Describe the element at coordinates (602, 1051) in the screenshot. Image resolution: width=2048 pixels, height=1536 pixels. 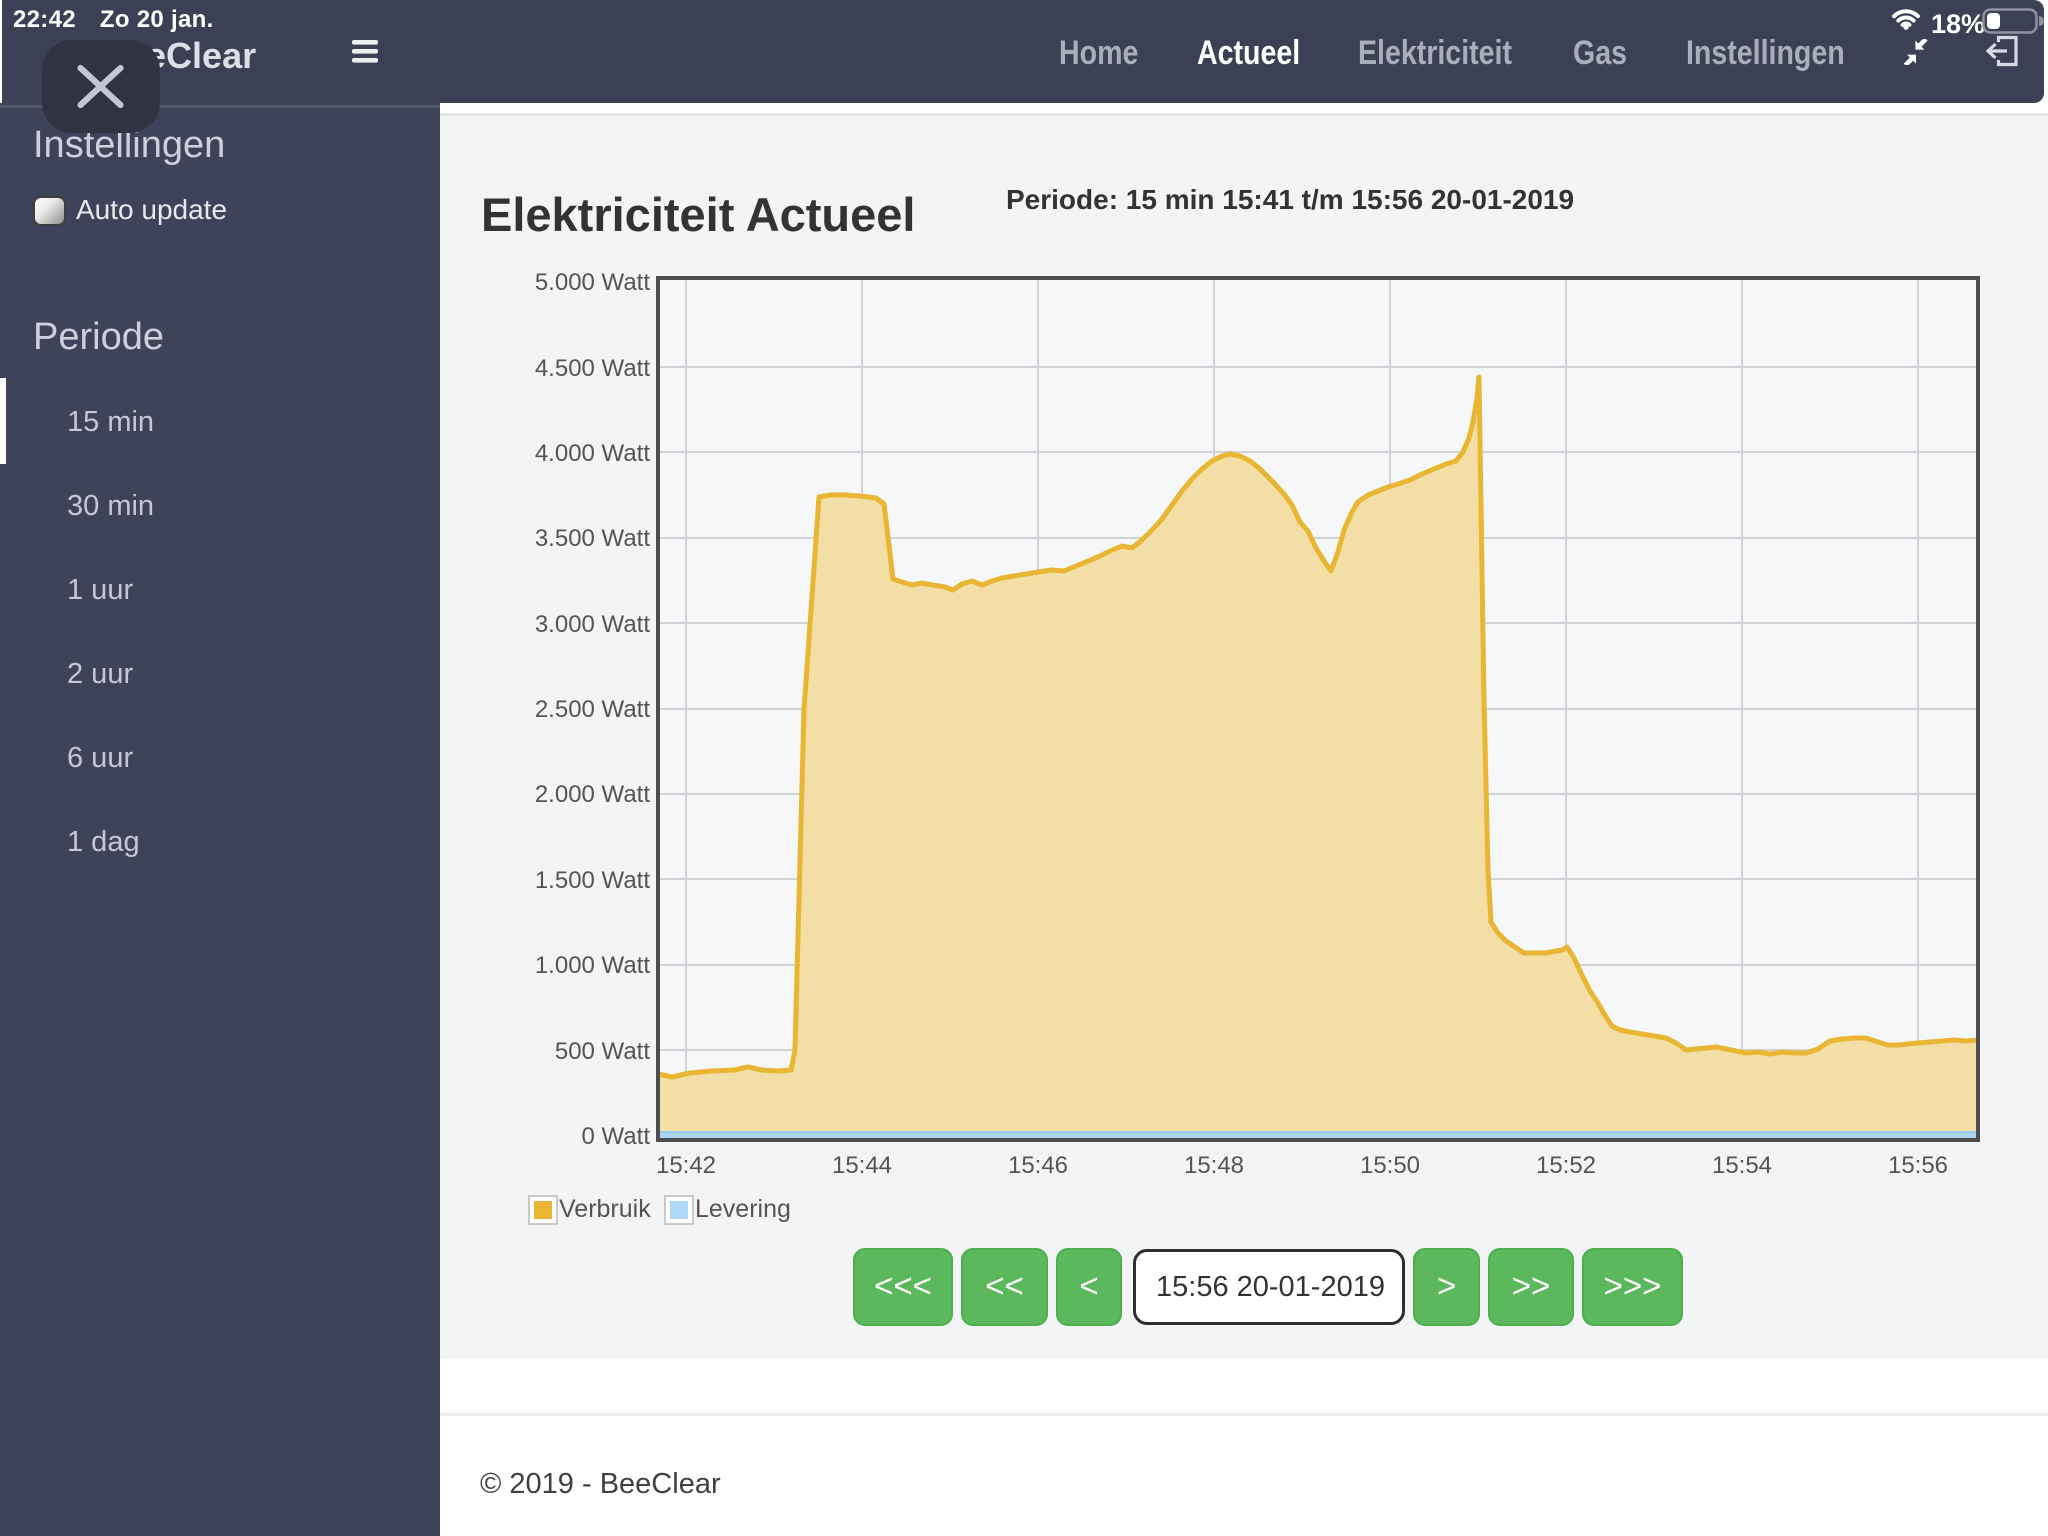
I see `svg-text: 500 Watt` at that location.